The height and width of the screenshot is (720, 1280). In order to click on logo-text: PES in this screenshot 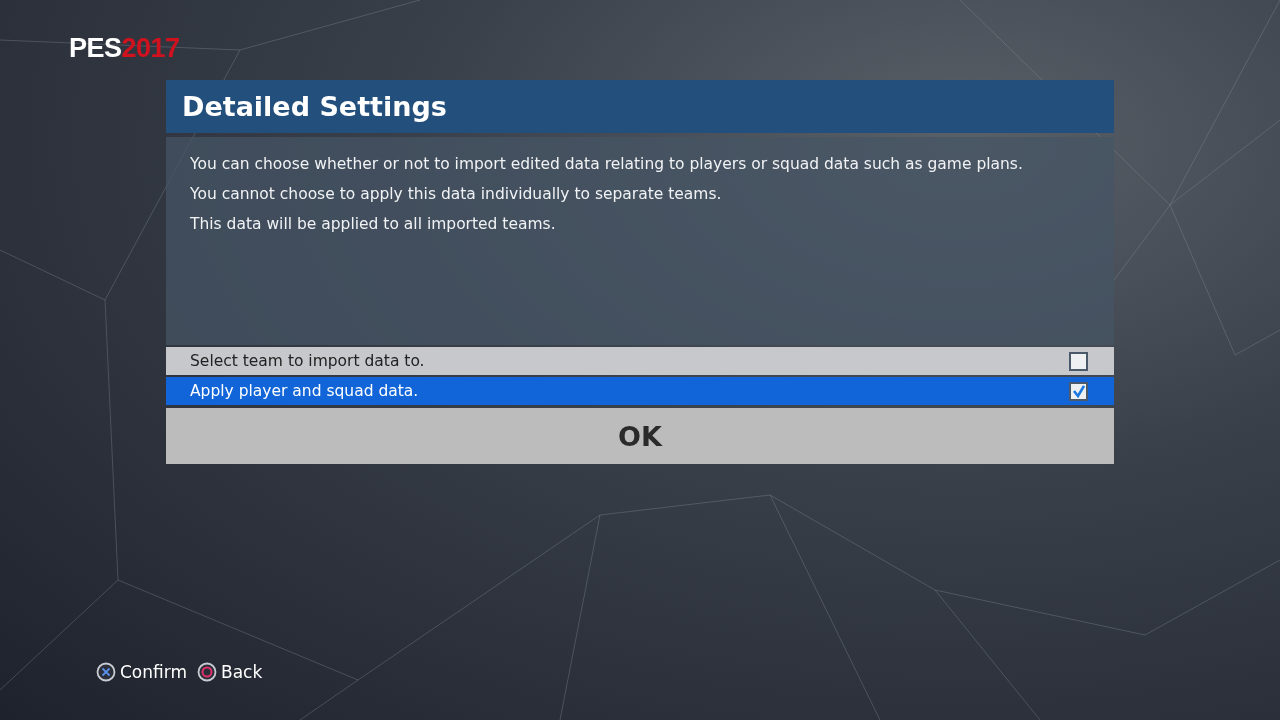, I will do `click(95, 48)`.